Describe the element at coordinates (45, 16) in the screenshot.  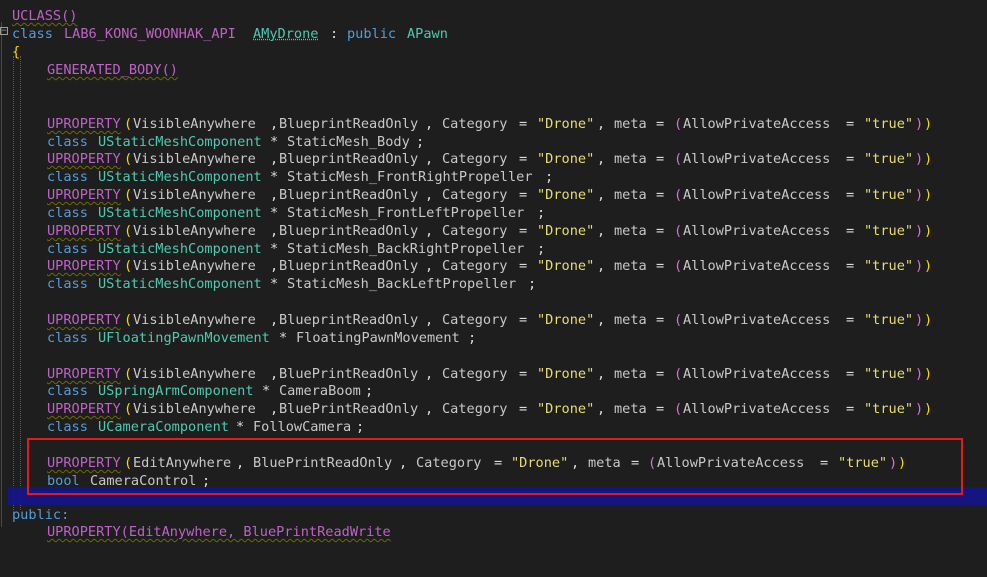
I see `uclass-macro: UCLASS()` at that location.